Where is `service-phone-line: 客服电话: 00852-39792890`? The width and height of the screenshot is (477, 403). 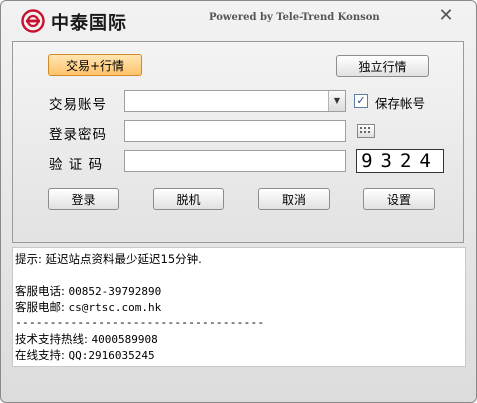
service-phone-line: 客服电话: 00852-39792890 is located at coordinates (88, 291).